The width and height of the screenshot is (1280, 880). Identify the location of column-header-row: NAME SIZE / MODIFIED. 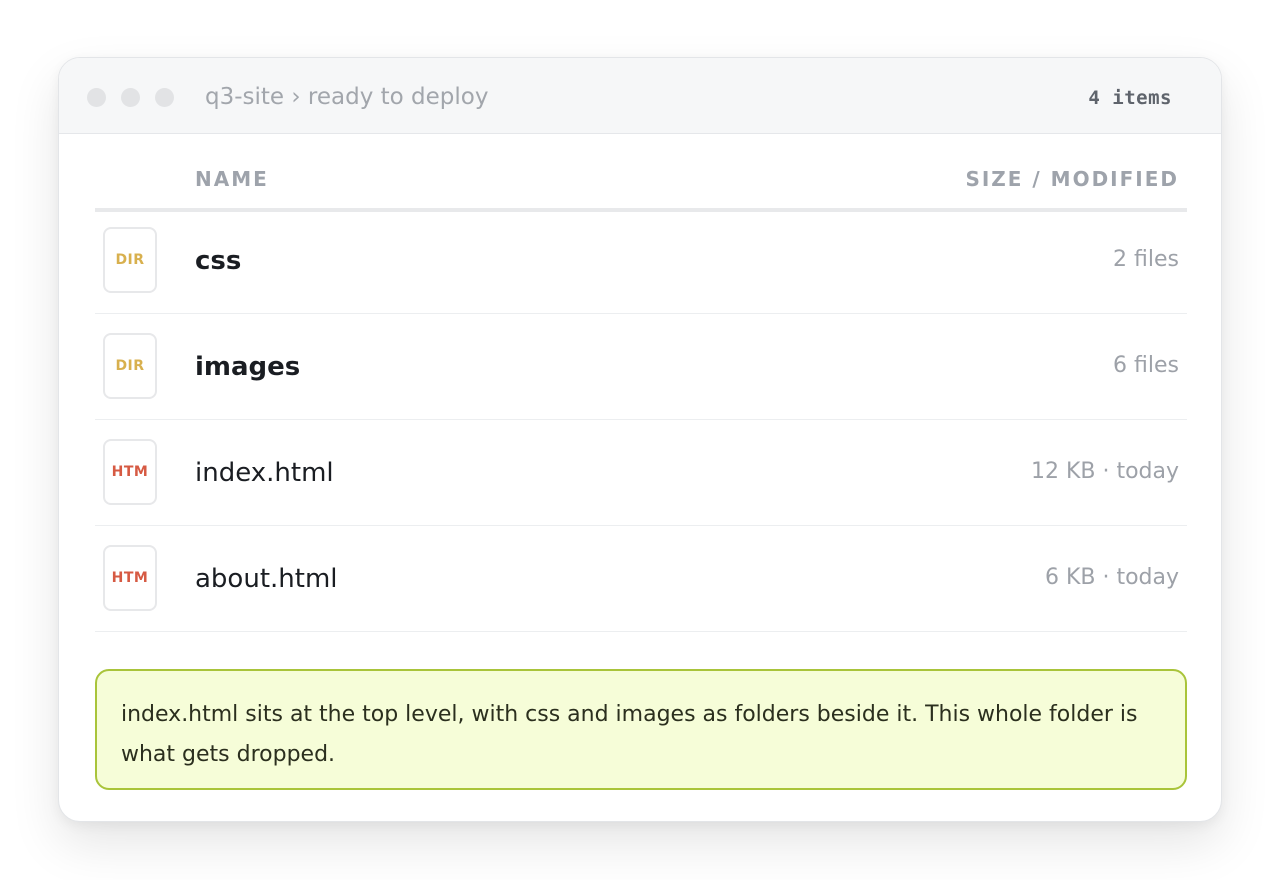
(641, 188).